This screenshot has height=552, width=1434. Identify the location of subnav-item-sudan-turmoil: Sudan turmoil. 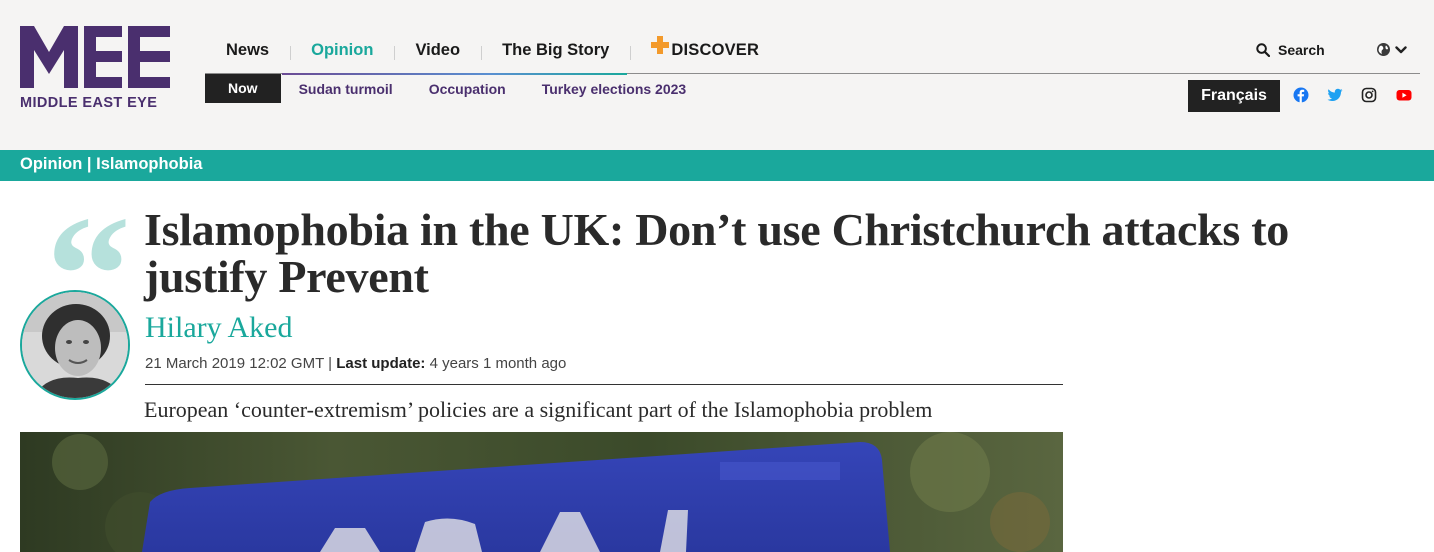
(346, 89).